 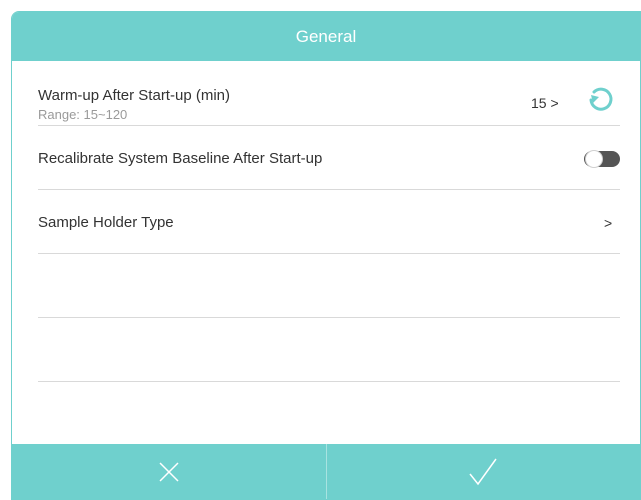 I want to click on toggle-knob, so click(x=594, y=159).